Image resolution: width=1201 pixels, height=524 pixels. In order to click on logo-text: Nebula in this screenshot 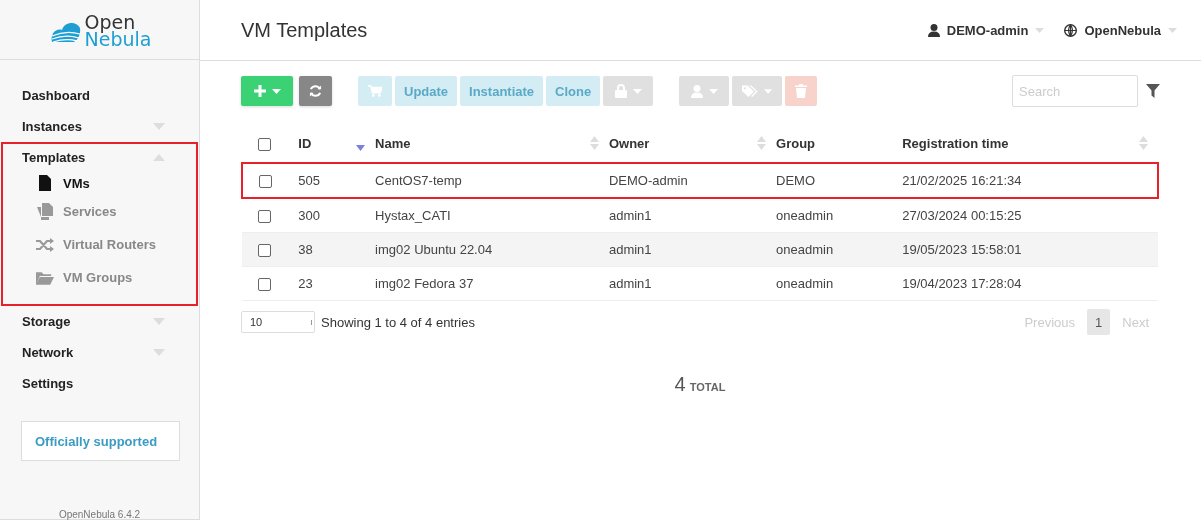, I will do `click(118, 39)`.